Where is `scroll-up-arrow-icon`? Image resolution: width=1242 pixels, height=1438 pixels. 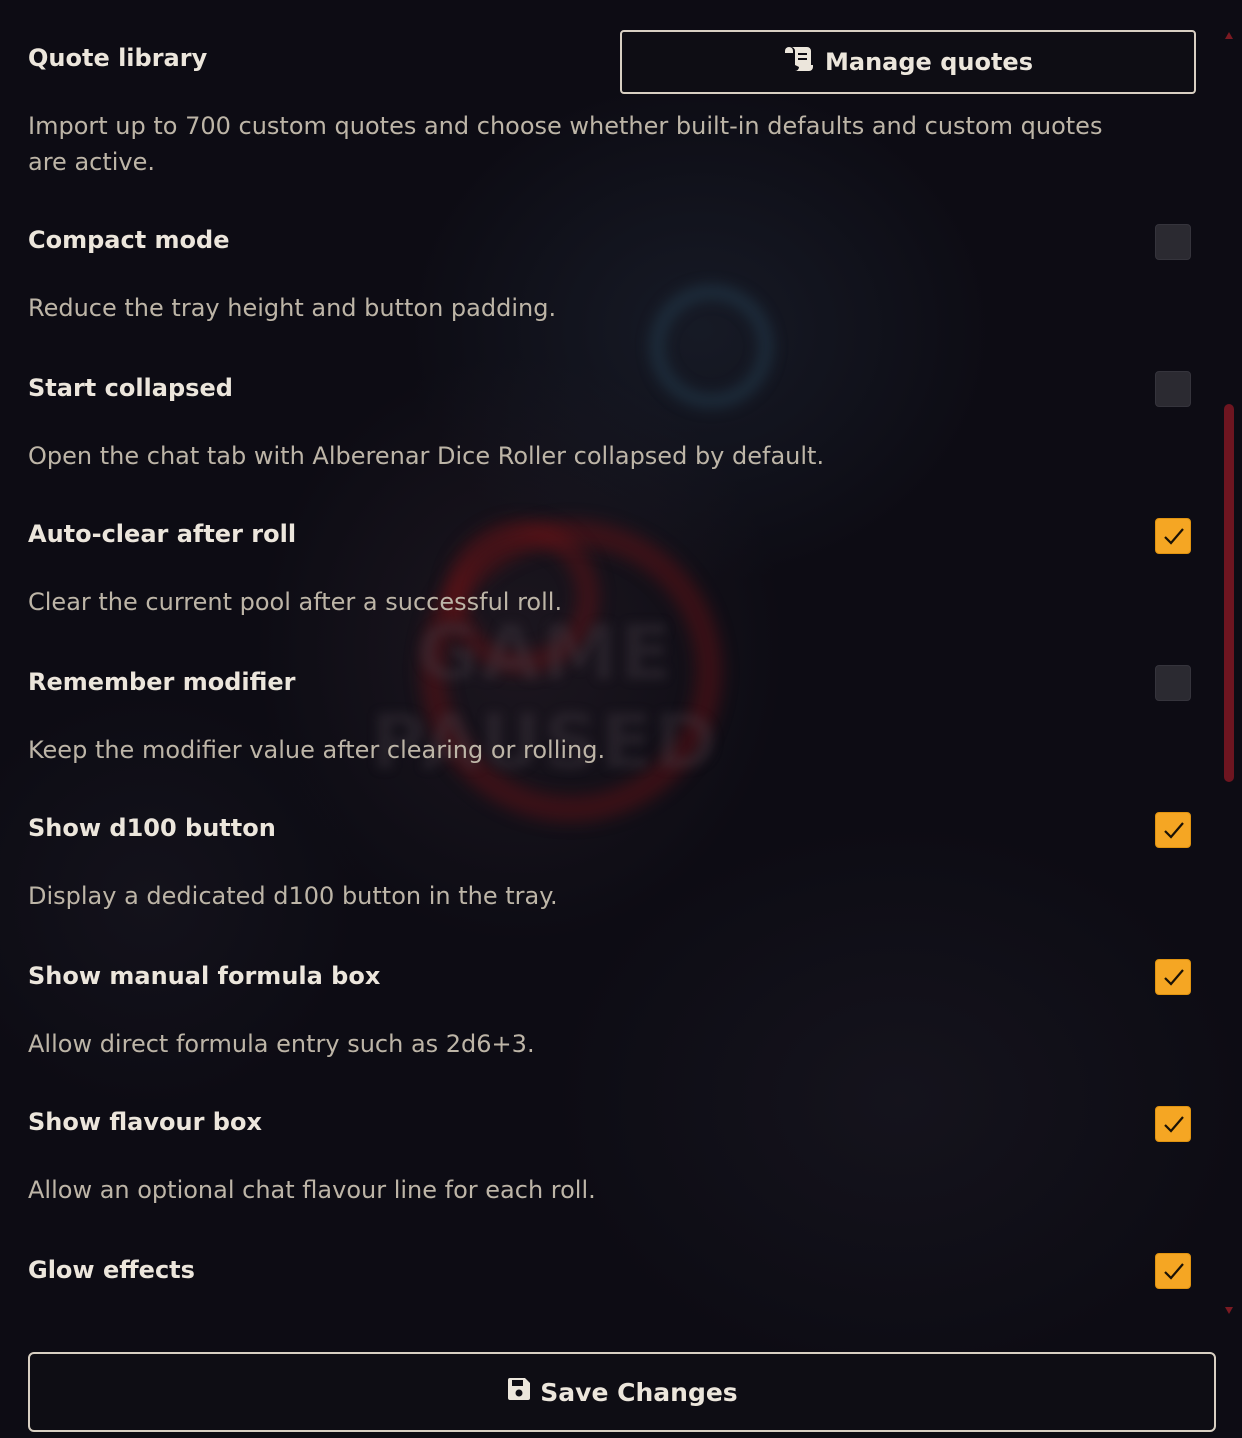
scroll-up-arrow-icon is located at coordinates (1229, 35).